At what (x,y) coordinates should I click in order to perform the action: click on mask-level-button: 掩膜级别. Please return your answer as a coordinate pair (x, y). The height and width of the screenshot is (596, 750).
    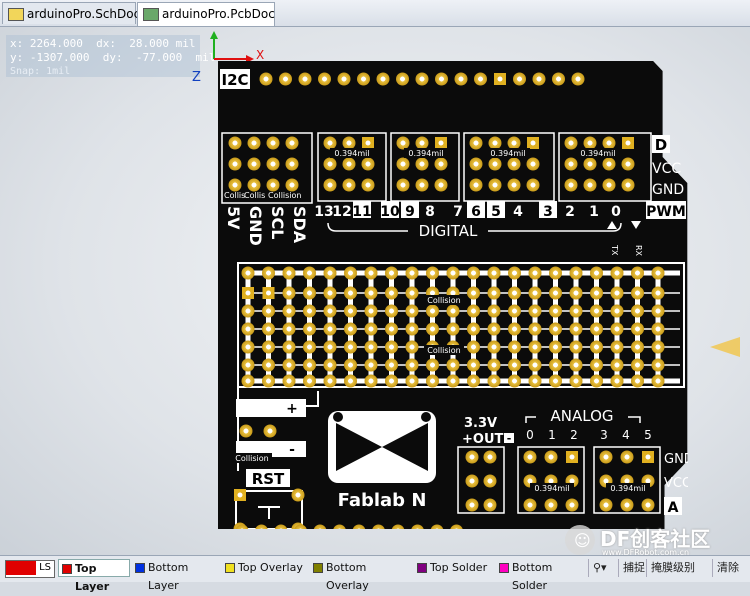
    Looking at the image, I should click on (672, 568).